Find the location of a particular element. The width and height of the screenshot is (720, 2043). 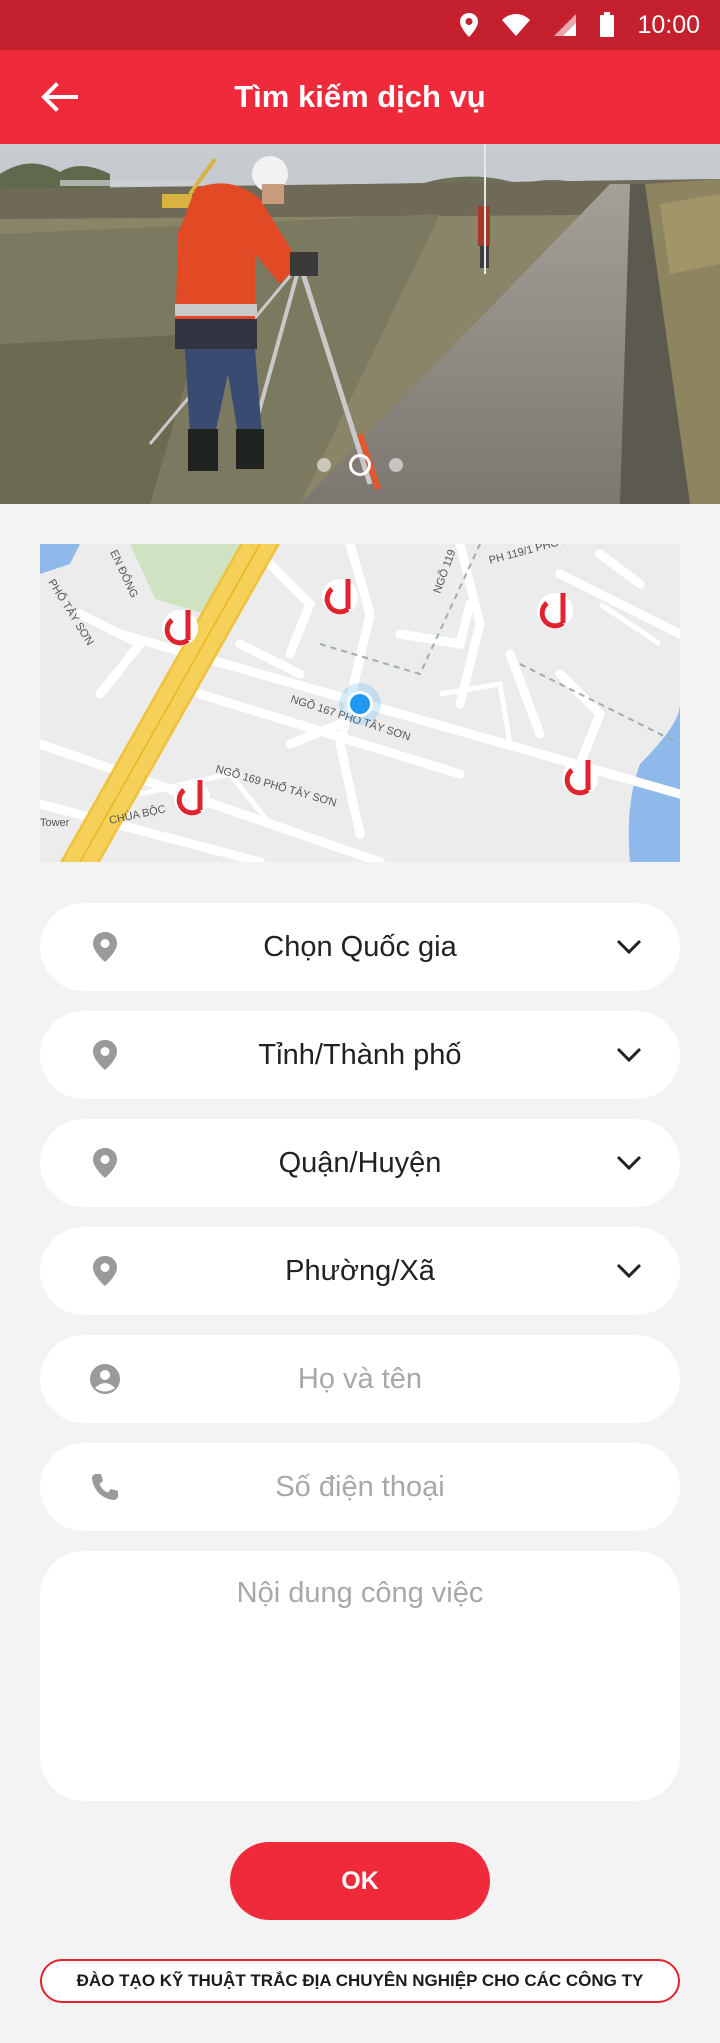

location-icon is located at coordinates (469, 25).